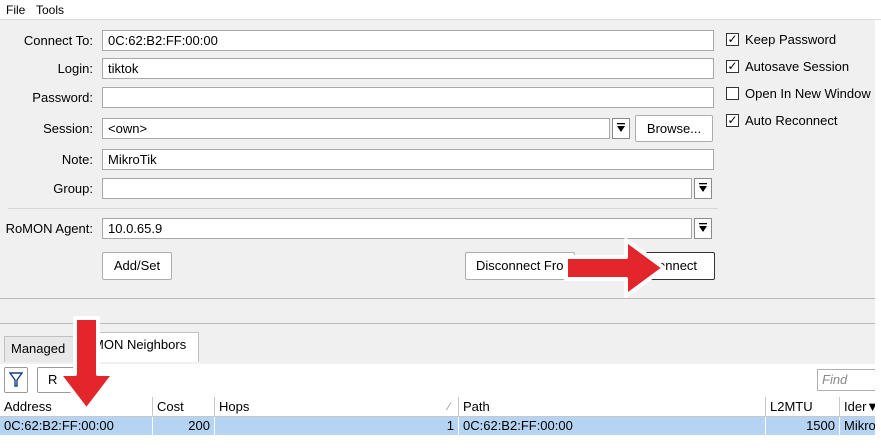 The height and width of the screenshot is (448, 881). What do you see at coordinates (86, 364) in the screenshot?
I see `down-arrow-icon` at bounding box center [86, 364].